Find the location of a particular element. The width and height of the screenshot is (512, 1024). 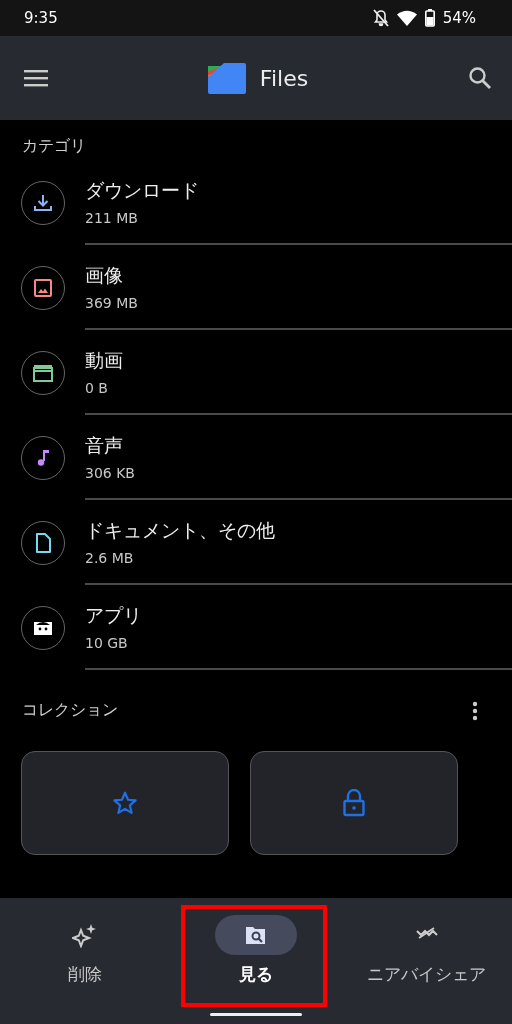

category-size: 2.6 MB is located at coordinates (109, 557).